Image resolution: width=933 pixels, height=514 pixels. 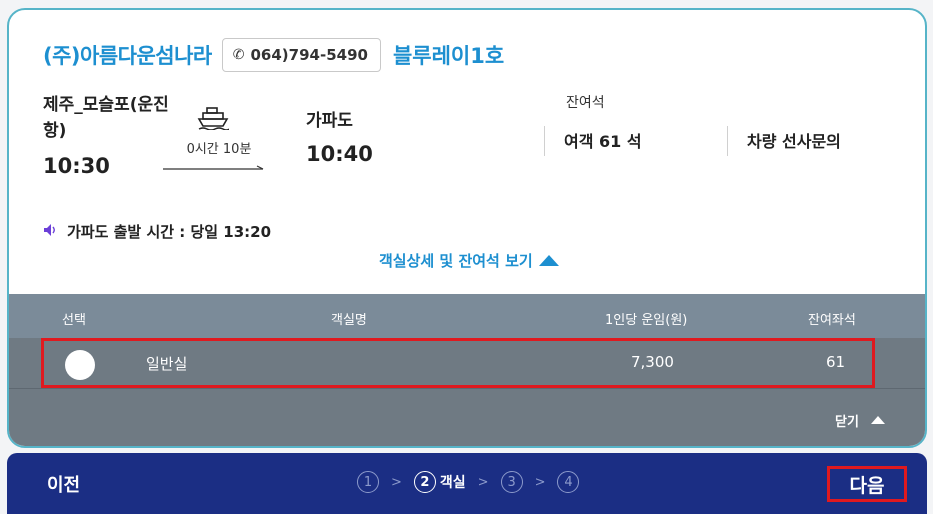 I want to click on step-number: 4, so click(x=568, y=482).